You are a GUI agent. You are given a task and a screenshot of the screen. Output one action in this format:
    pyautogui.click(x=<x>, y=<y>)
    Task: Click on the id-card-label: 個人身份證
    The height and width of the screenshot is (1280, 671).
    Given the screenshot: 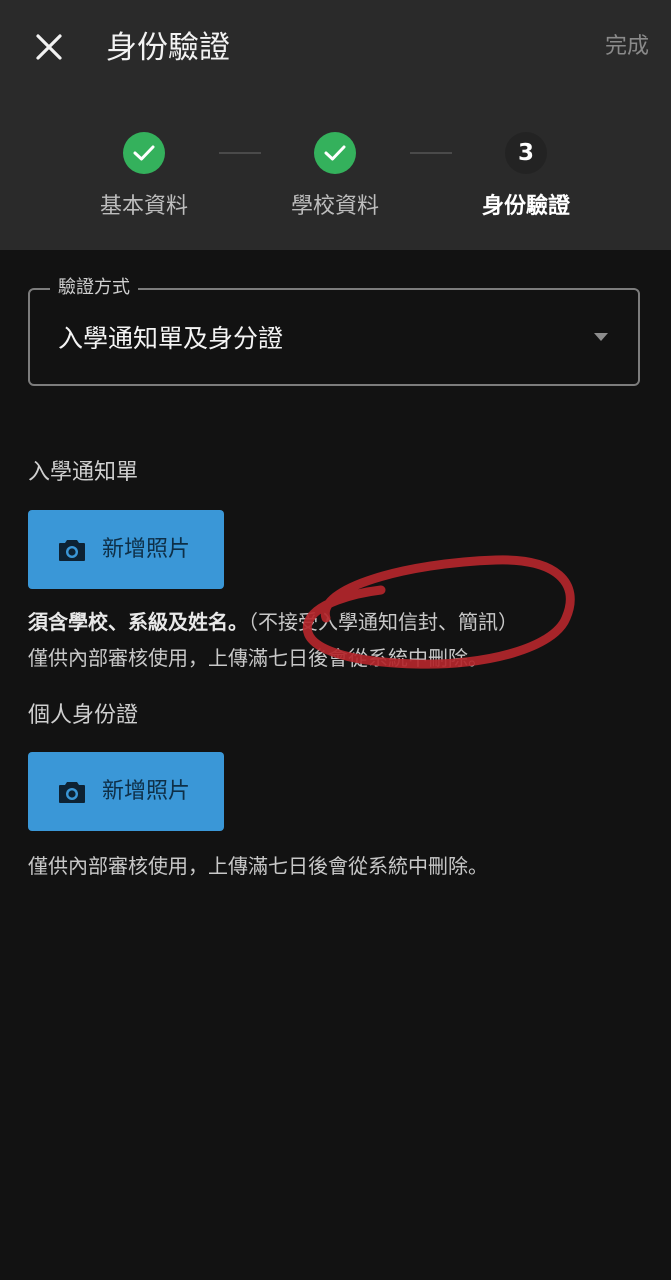 What is the action you would take?
    pyautogui.click(x=83, y=715)
    